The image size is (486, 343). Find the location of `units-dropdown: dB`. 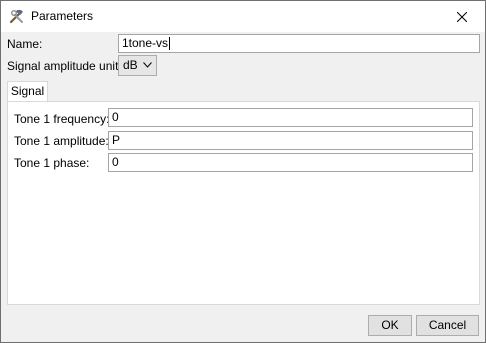

units-dropdown: dB is located at coordinates (137, 65).